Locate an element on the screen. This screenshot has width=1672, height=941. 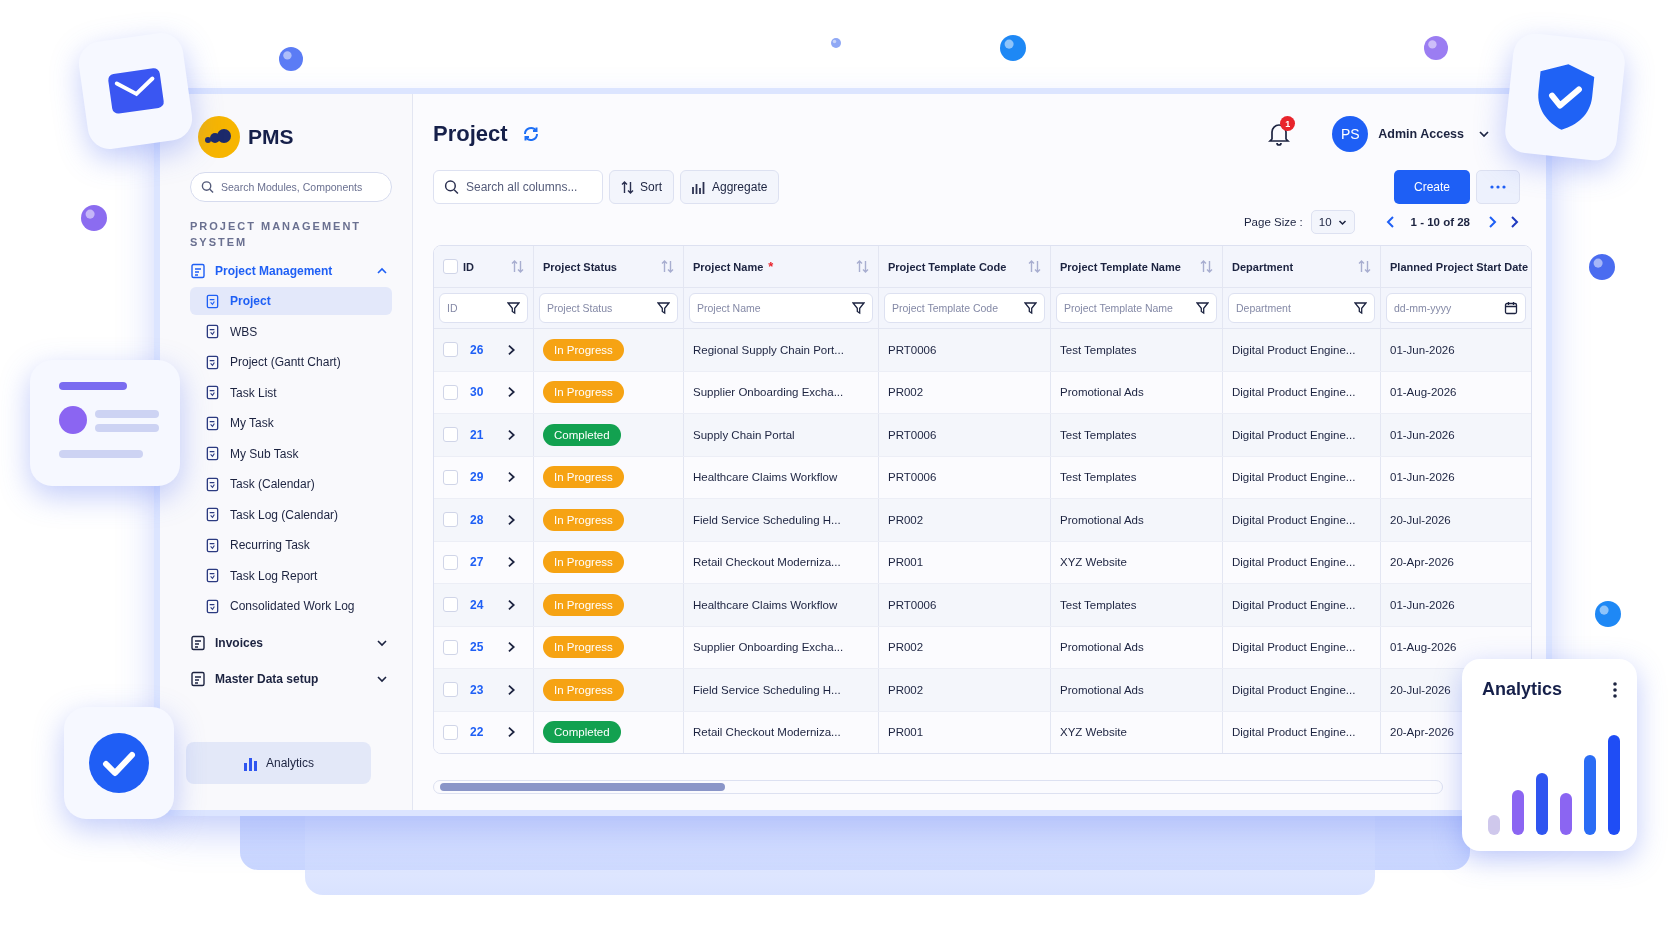
id-link: 23 is located at coordinates (477, 689).